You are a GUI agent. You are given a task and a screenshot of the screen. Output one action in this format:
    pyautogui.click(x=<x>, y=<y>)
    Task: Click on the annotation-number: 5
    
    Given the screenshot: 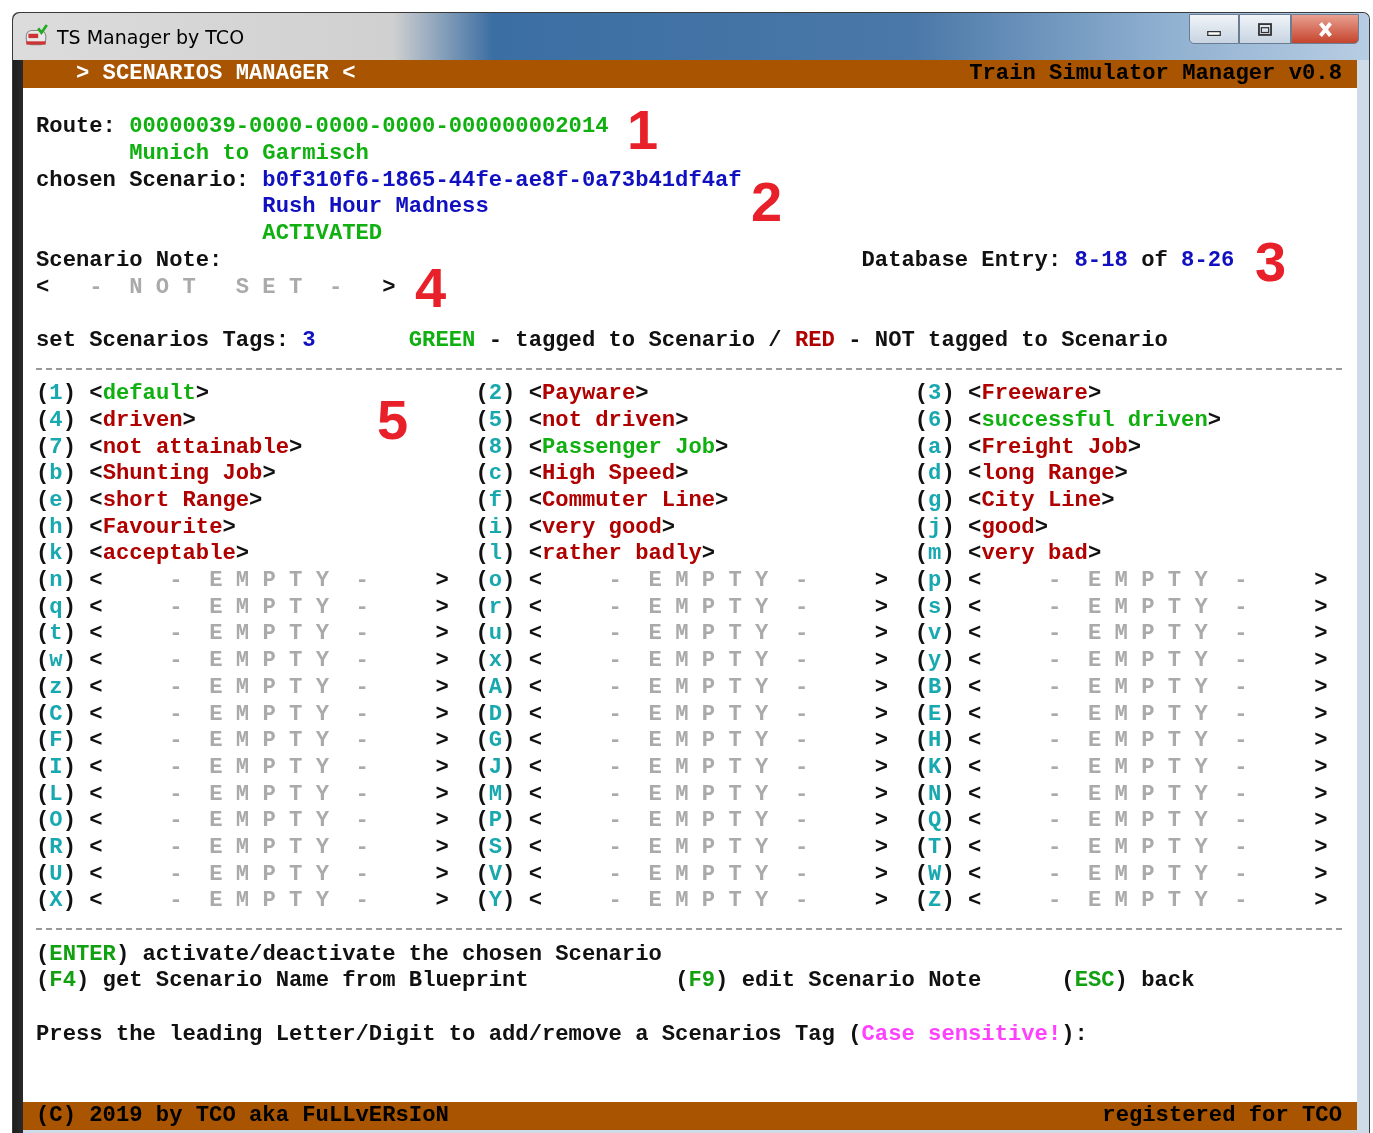 What is the action you would take?
    pyautogui.click(x=393, y=420)
    